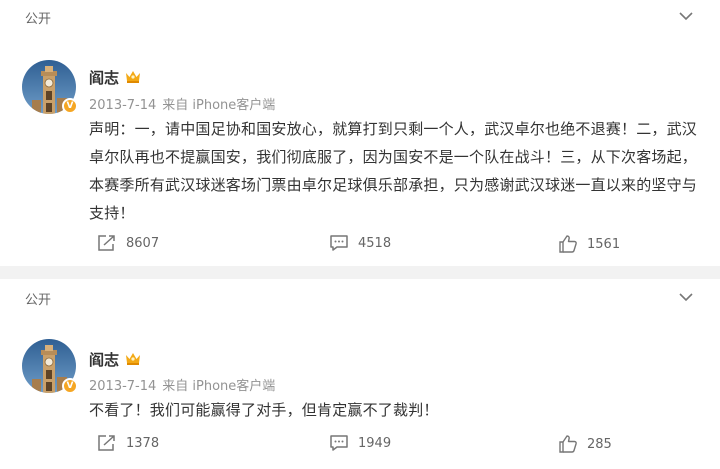  I want to click on repost-count: 1378, so click(143, 443).